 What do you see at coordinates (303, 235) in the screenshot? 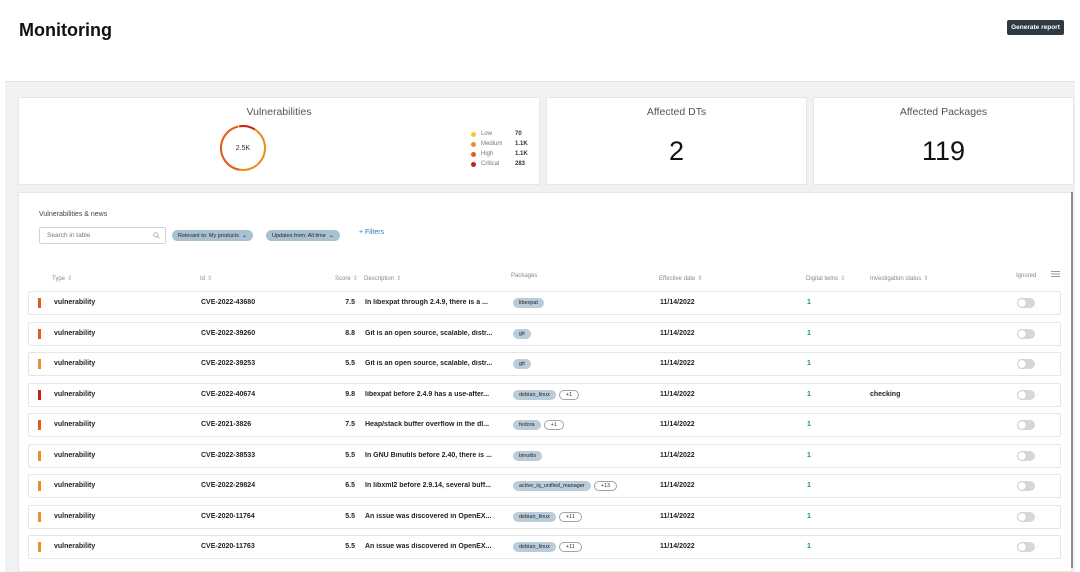
I see `filter-chip-updates: Updates from: All time ⌄` at bounding box center [303, 235].